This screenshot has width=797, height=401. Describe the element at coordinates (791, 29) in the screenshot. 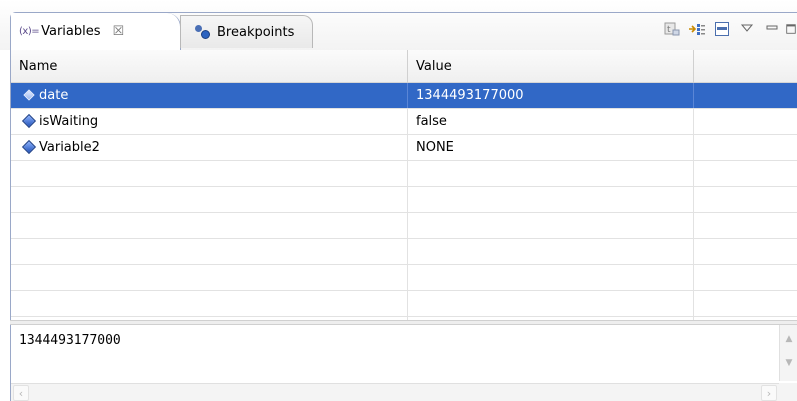

I see `maximize-icon` at that location.